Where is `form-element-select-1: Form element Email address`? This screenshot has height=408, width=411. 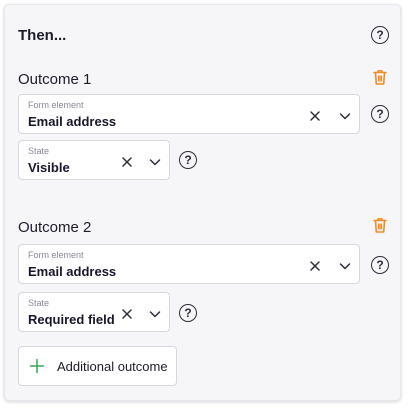
form-element-select-1: Form element Email address is located at coordinates (189, 114).